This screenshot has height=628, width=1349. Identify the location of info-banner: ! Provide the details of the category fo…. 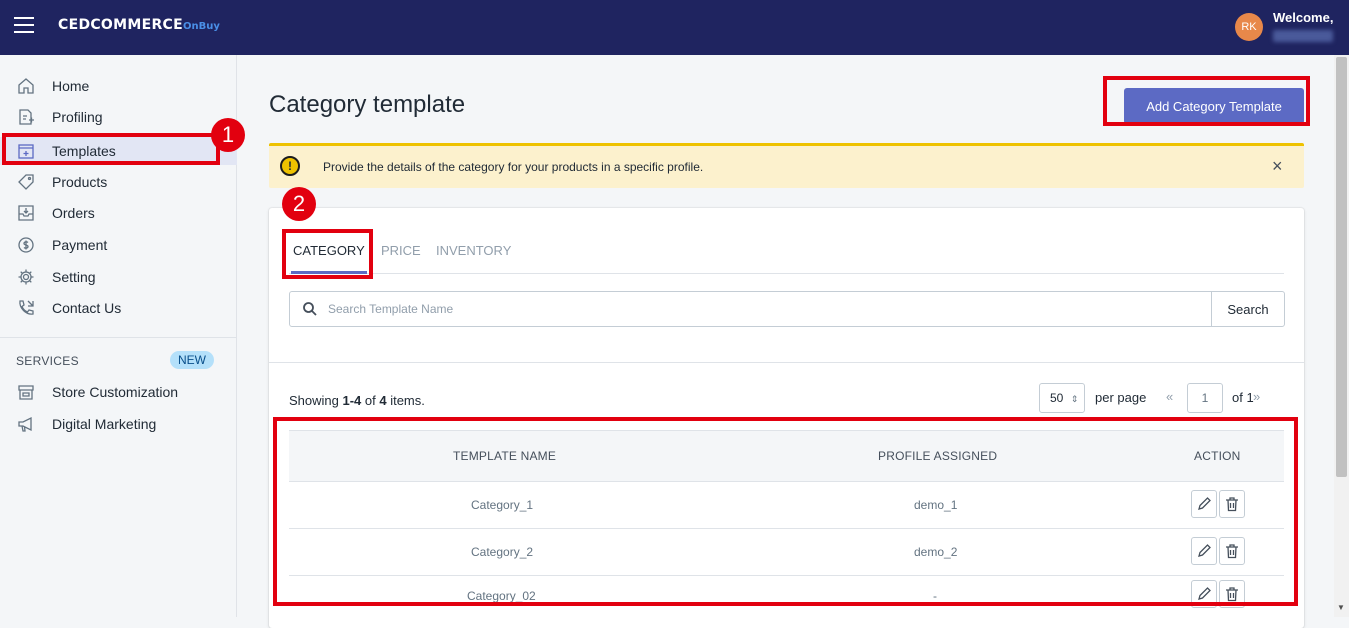
(786, 165).